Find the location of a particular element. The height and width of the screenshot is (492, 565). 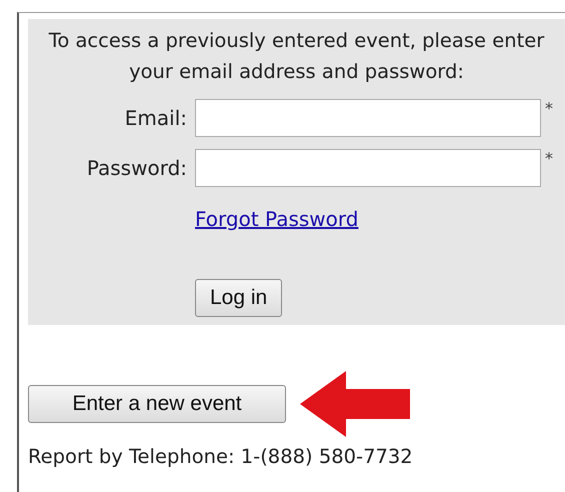

intro-text: To access a previously entered event, please enter your email address and password: is located at coordinates (297, 56).